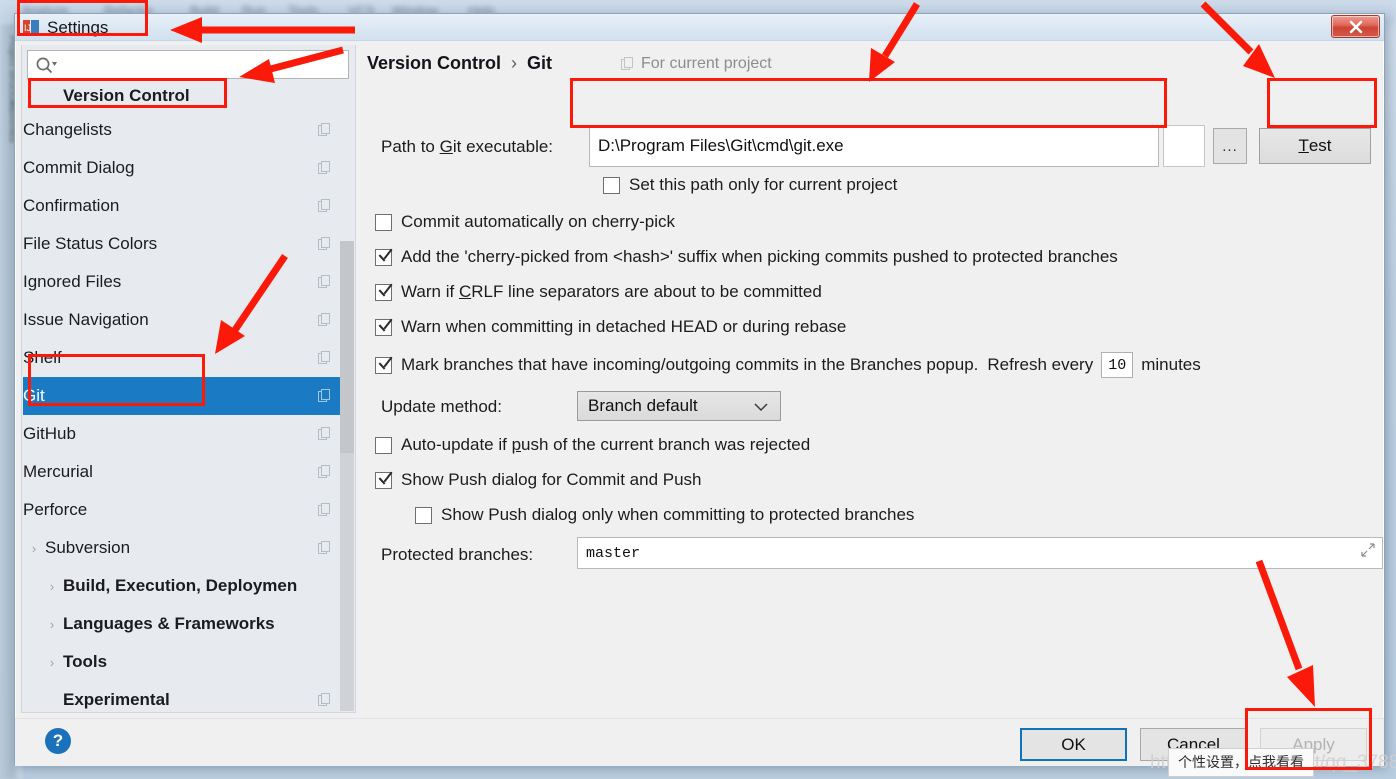 The image size is (1396, 779). What do you see at coordinates (52, 586) in the screenshot?
I see `chevron-right-icon: ›` at bounding box center [52, 586].